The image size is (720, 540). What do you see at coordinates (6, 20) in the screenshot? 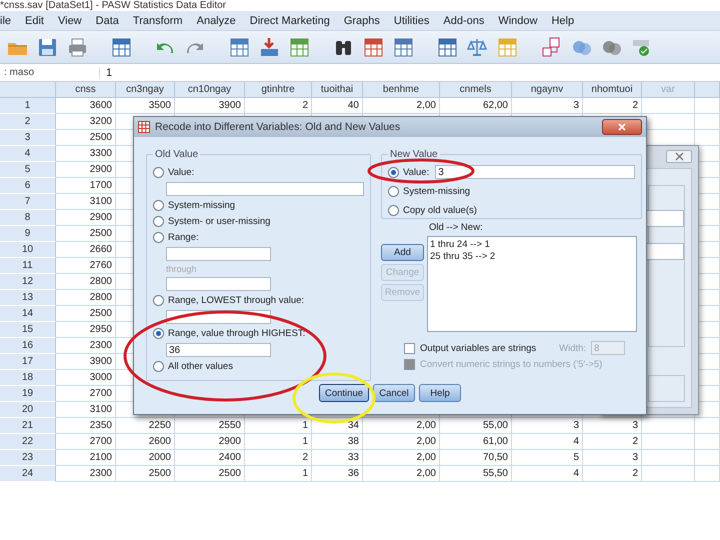
I see `menu-item: ile` at bounding box center [6, 20].